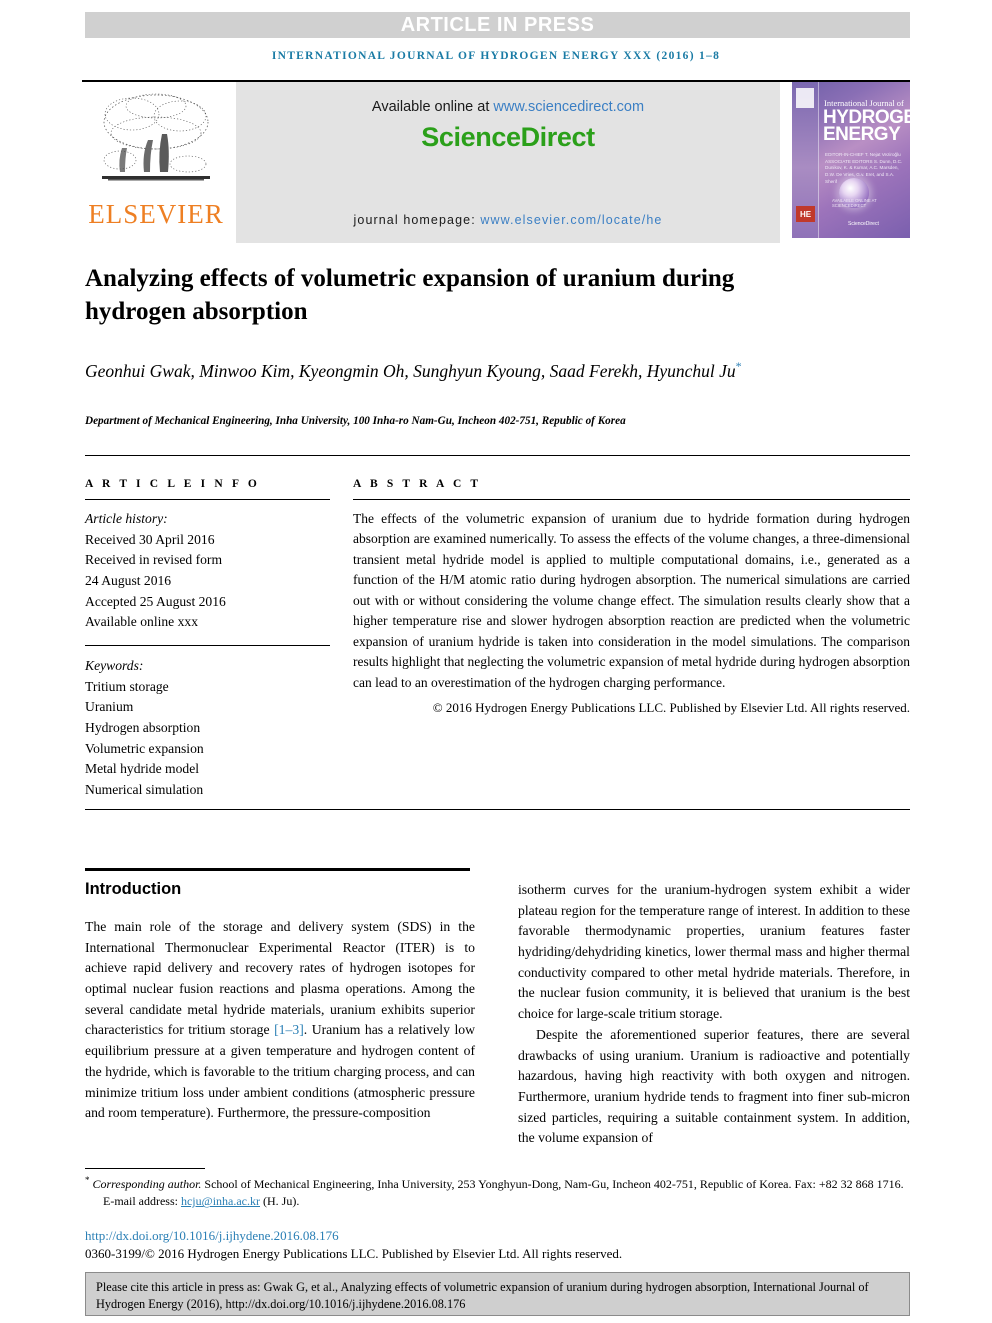  Describe the element at coordinates (280, 1201) in the screenshot. I see `email-suffix: (H. Ju).` at that location.